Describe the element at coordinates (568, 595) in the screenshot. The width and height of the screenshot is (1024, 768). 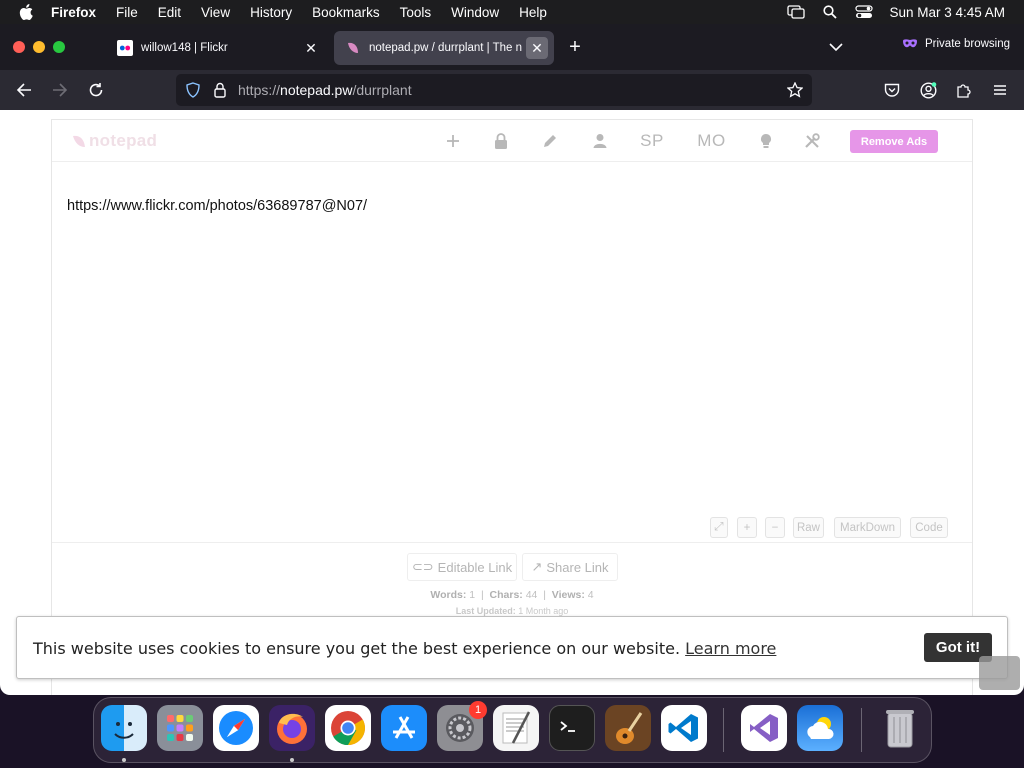
I see `views-label: Views:` at that location.